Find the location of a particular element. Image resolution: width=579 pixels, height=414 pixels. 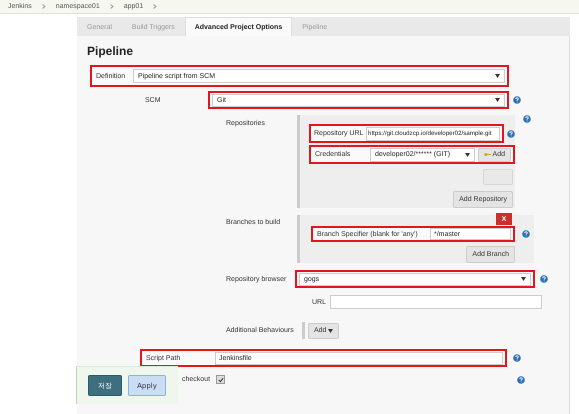

key-icon is located at coordinates (487, 154).